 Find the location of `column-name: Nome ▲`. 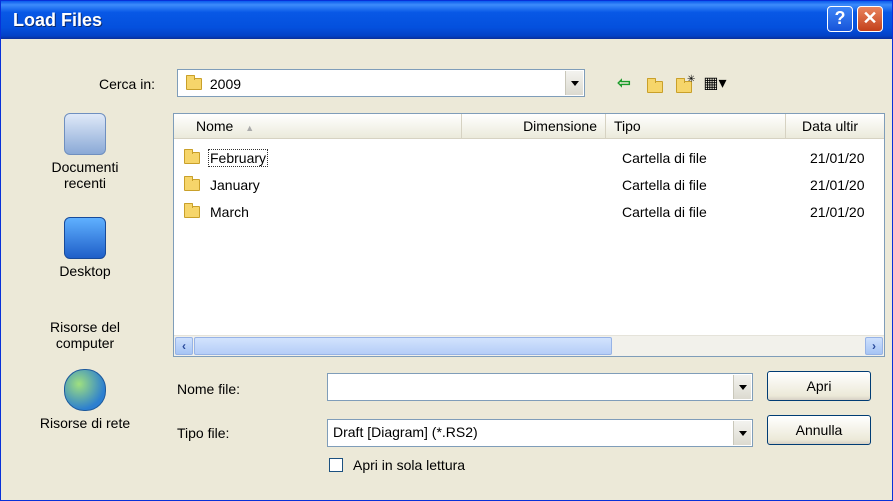

column-name: Nome ▲ is located at coordinates (318, 126).